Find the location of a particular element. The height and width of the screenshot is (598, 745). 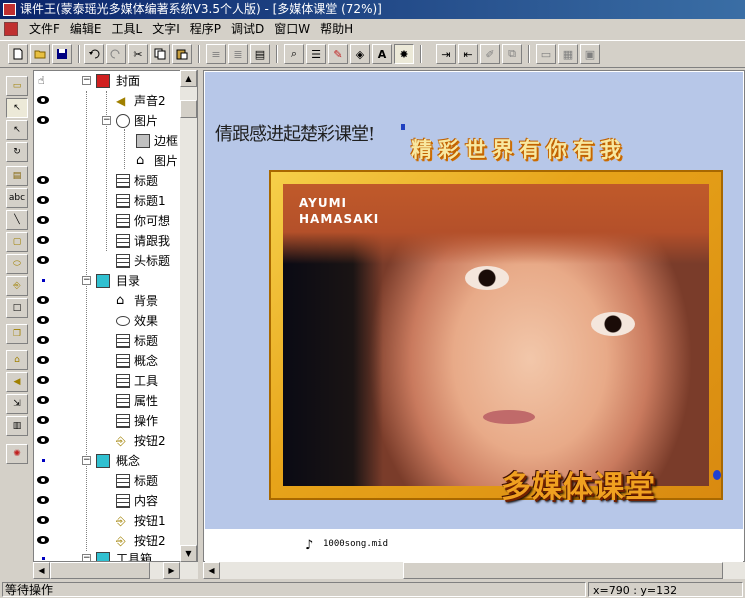

tool-film: ▥ is located at coordinates (17, 426).